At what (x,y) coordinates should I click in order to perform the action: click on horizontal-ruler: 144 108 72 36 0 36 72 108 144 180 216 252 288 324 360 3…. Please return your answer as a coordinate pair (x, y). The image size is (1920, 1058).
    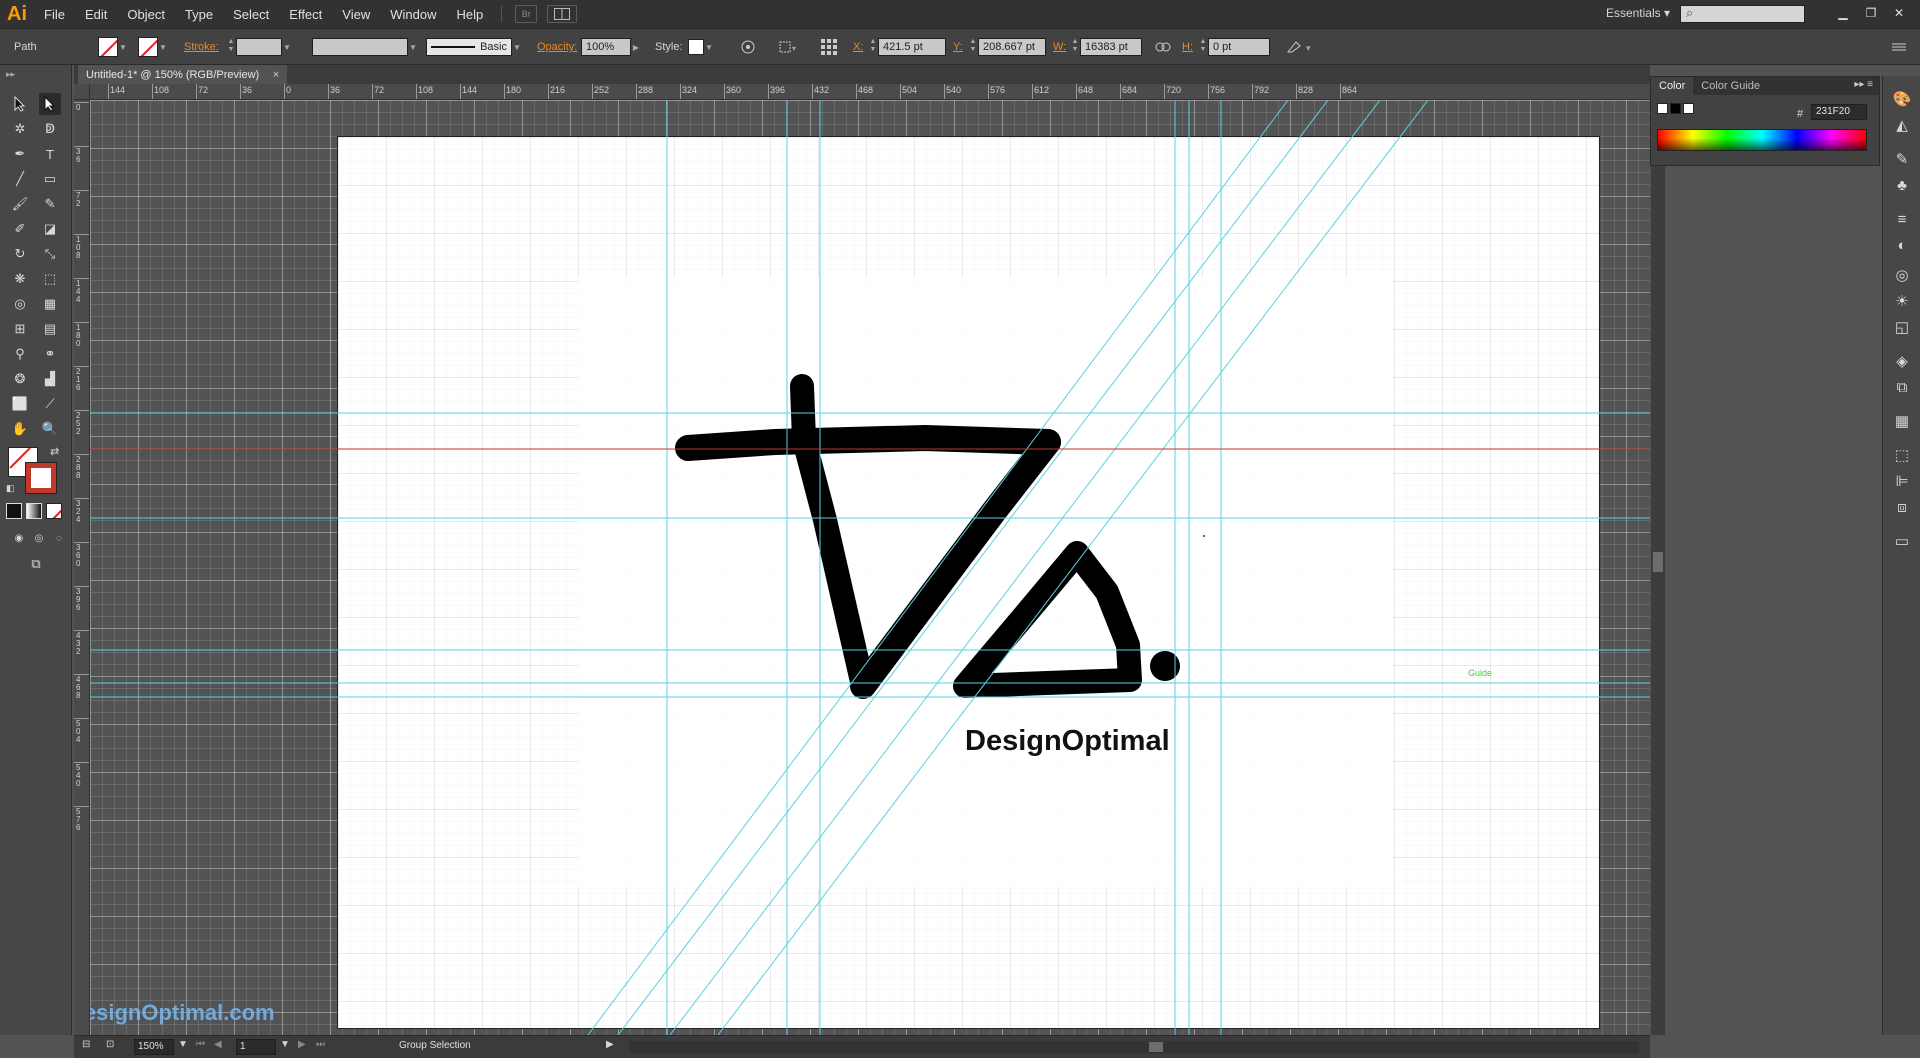
    Looking at the image, I should click on (870, 92).